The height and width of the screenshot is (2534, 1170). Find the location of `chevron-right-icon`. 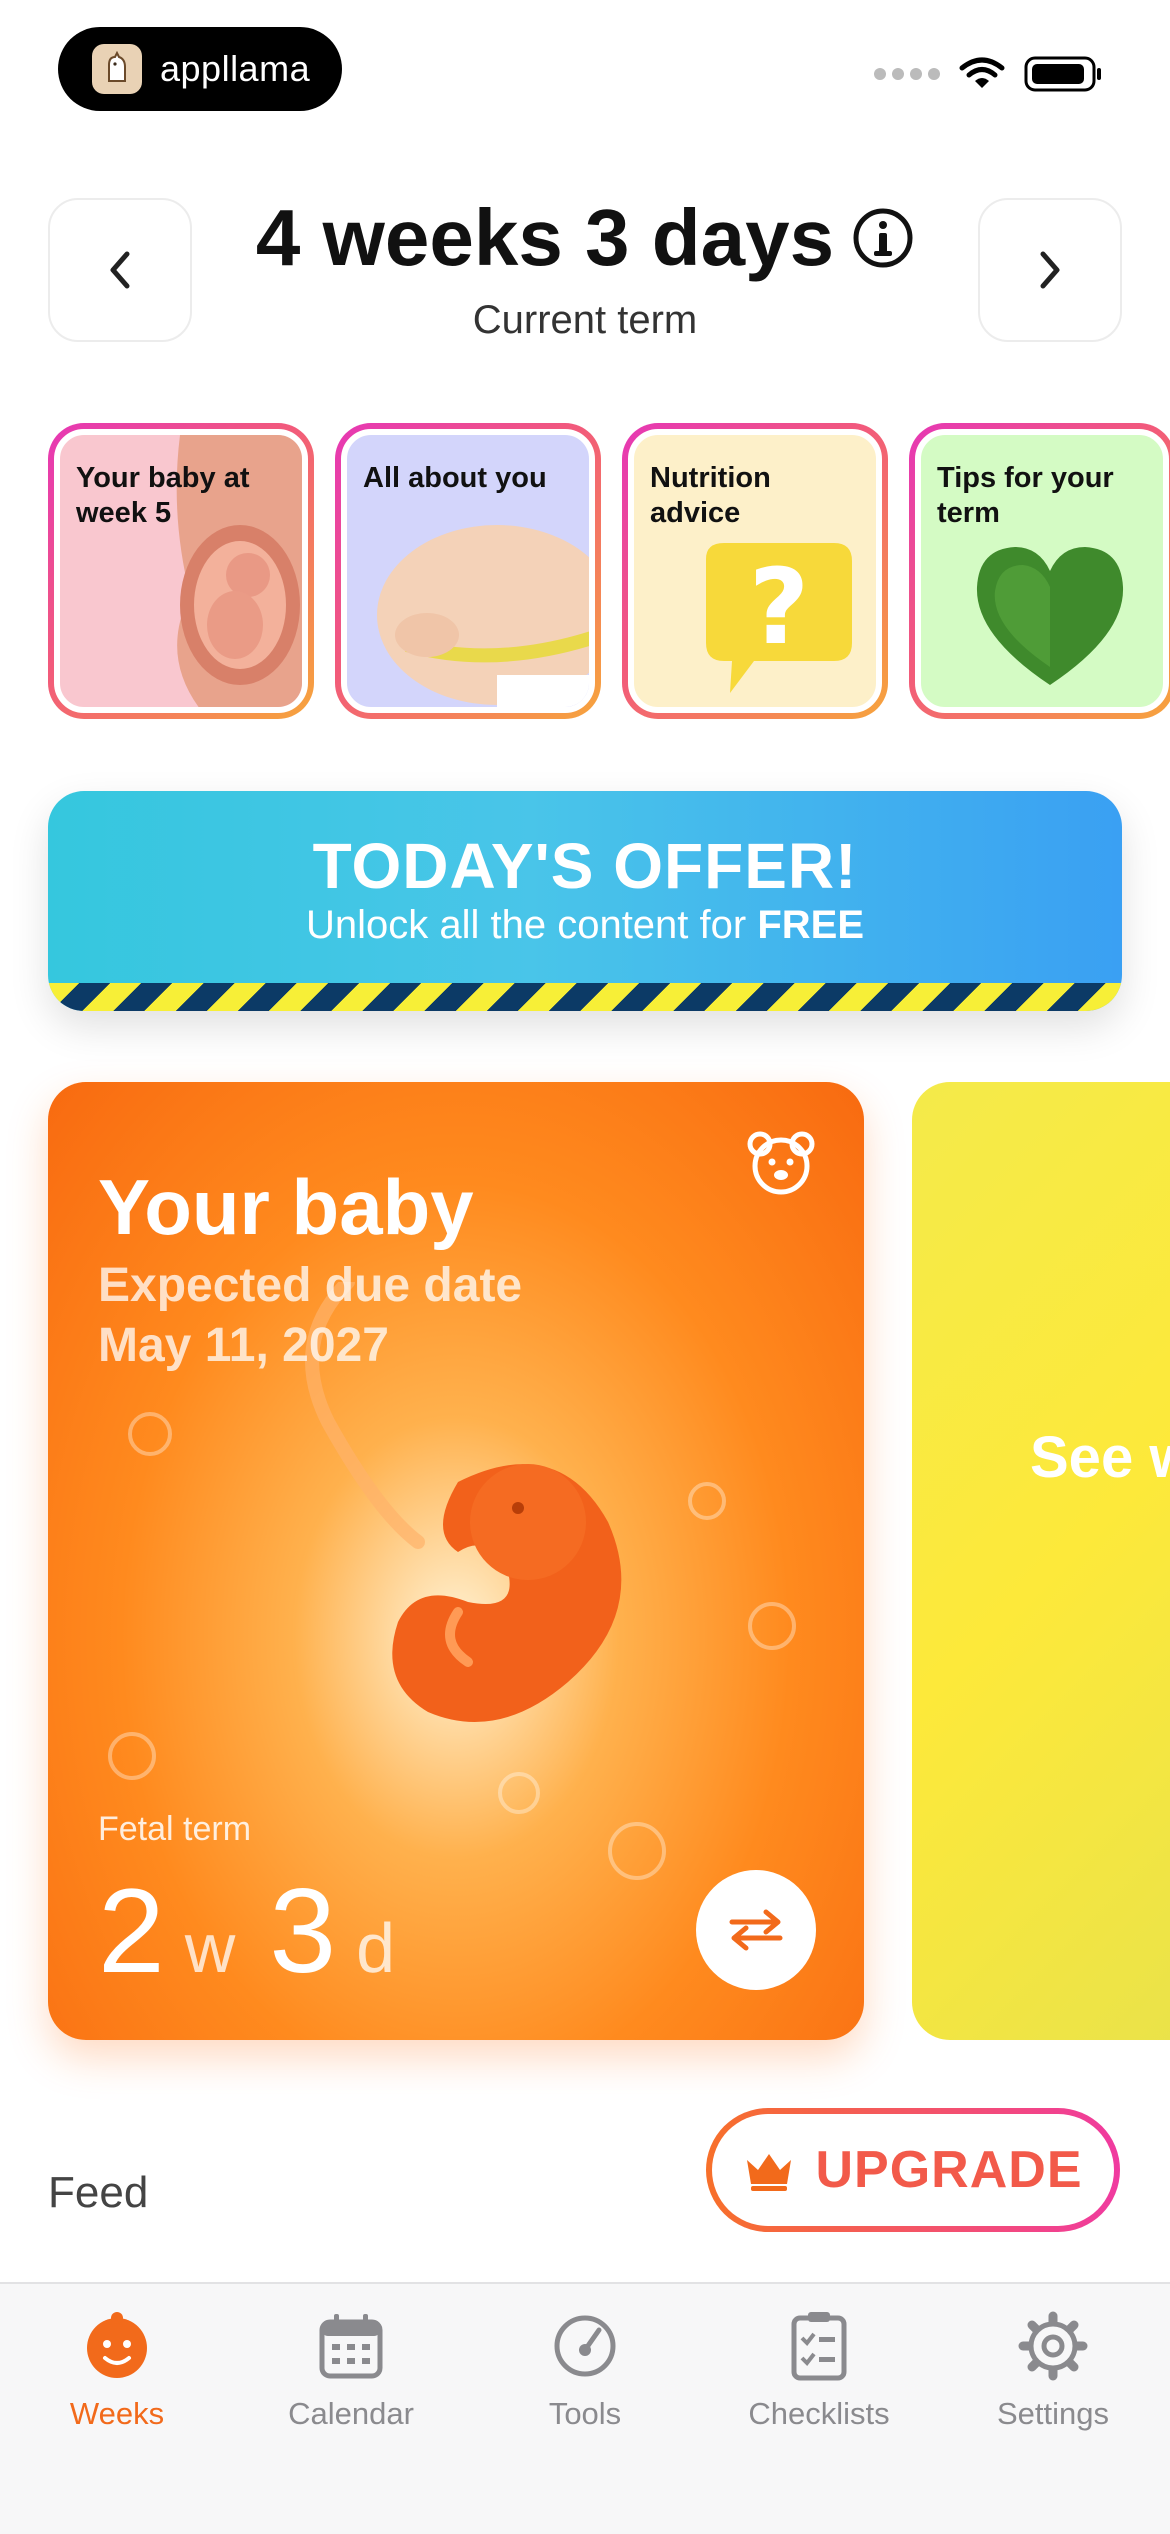

chevron-right-icon is located at coordinates (1050, 270).